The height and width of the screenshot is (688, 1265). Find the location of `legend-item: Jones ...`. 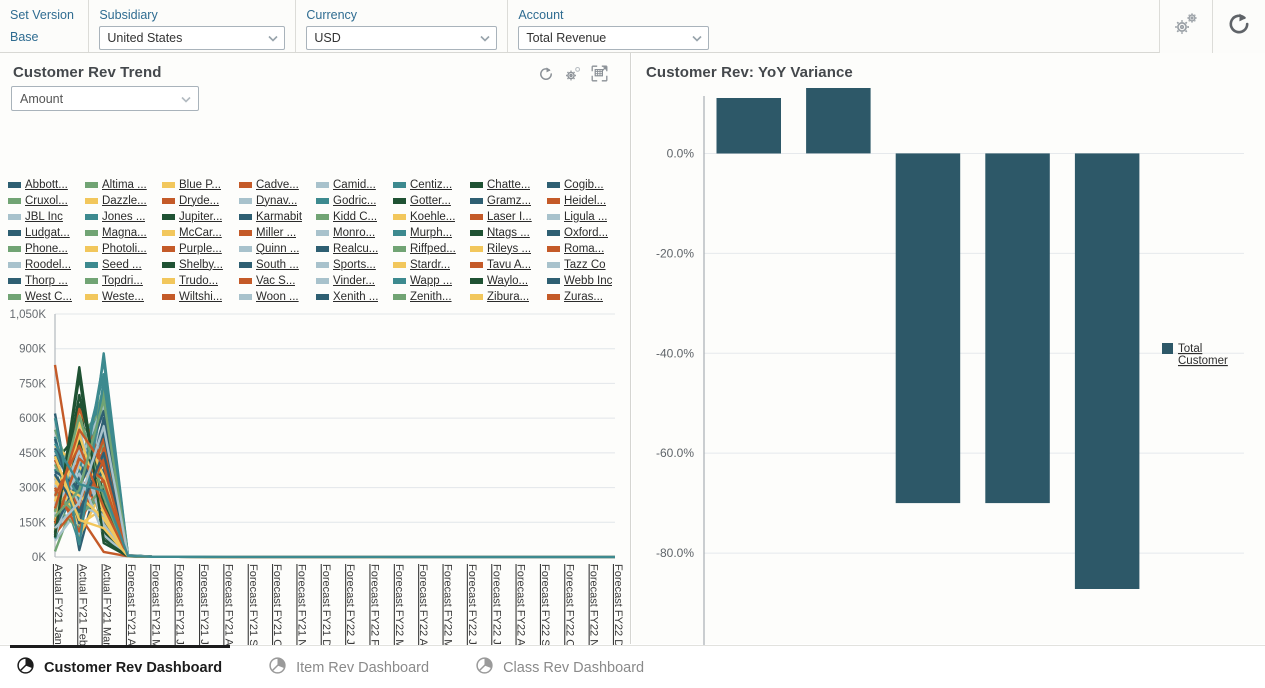

legend-item: Jones ... is located at coordinates (123, 216).